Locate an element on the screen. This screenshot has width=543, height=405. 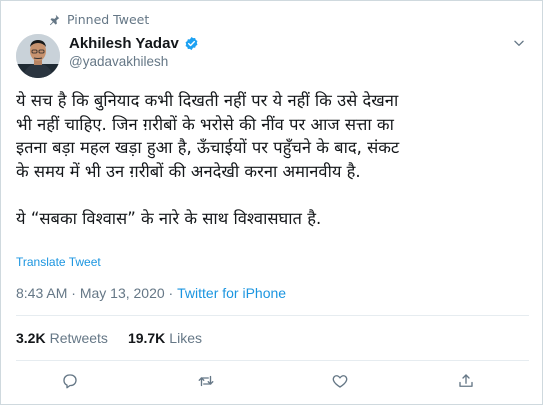
avatar-image is located at coordinates (38, 56).